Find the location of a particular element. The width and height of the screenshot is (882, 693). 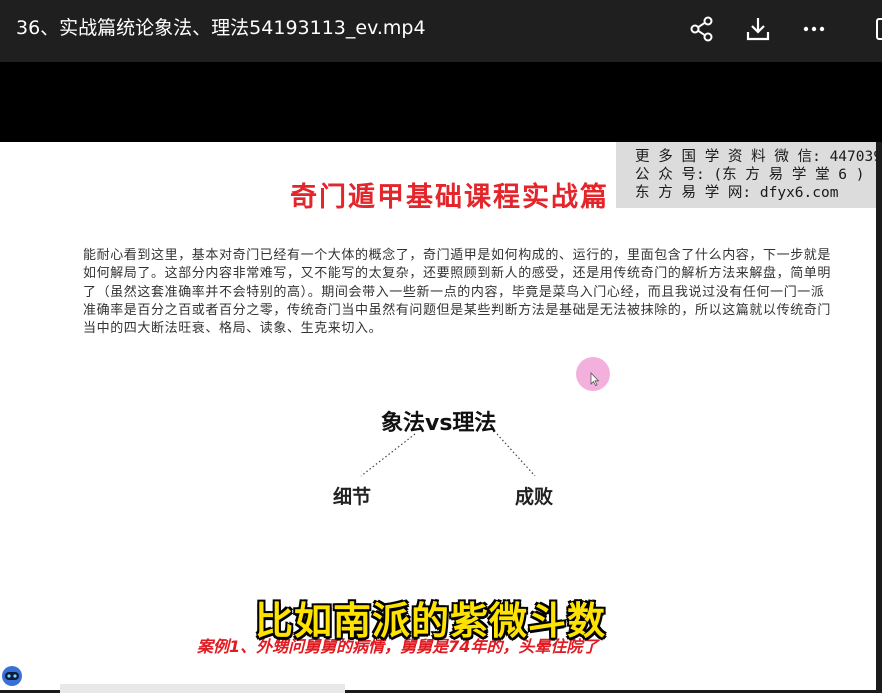

assistant-bot-icon is located at coordinates (12, 675).